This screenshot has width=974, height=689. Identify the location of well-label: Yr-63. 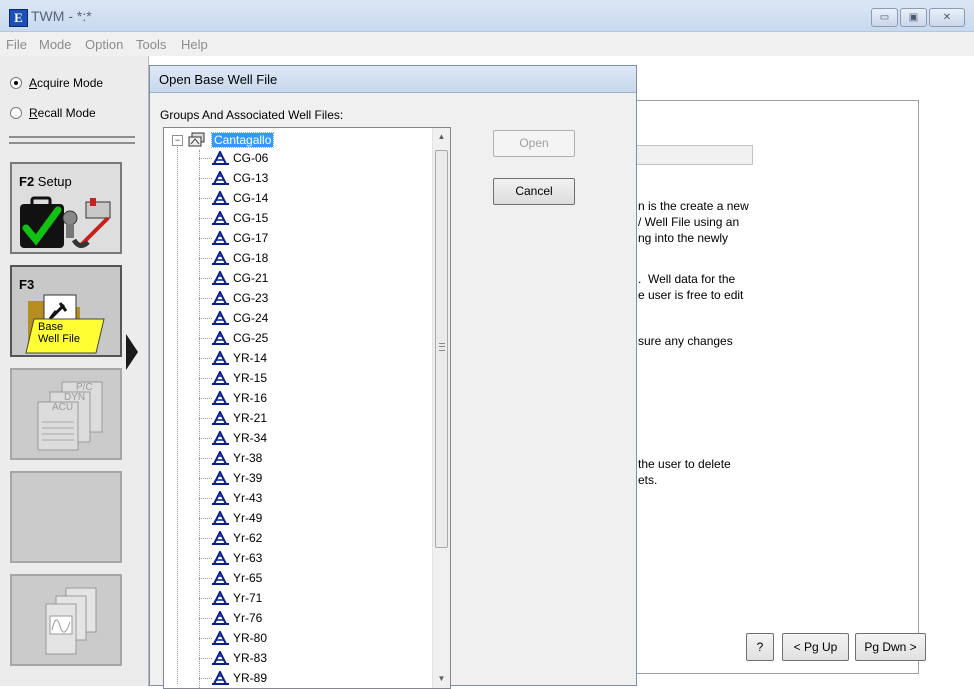
(248, 558).